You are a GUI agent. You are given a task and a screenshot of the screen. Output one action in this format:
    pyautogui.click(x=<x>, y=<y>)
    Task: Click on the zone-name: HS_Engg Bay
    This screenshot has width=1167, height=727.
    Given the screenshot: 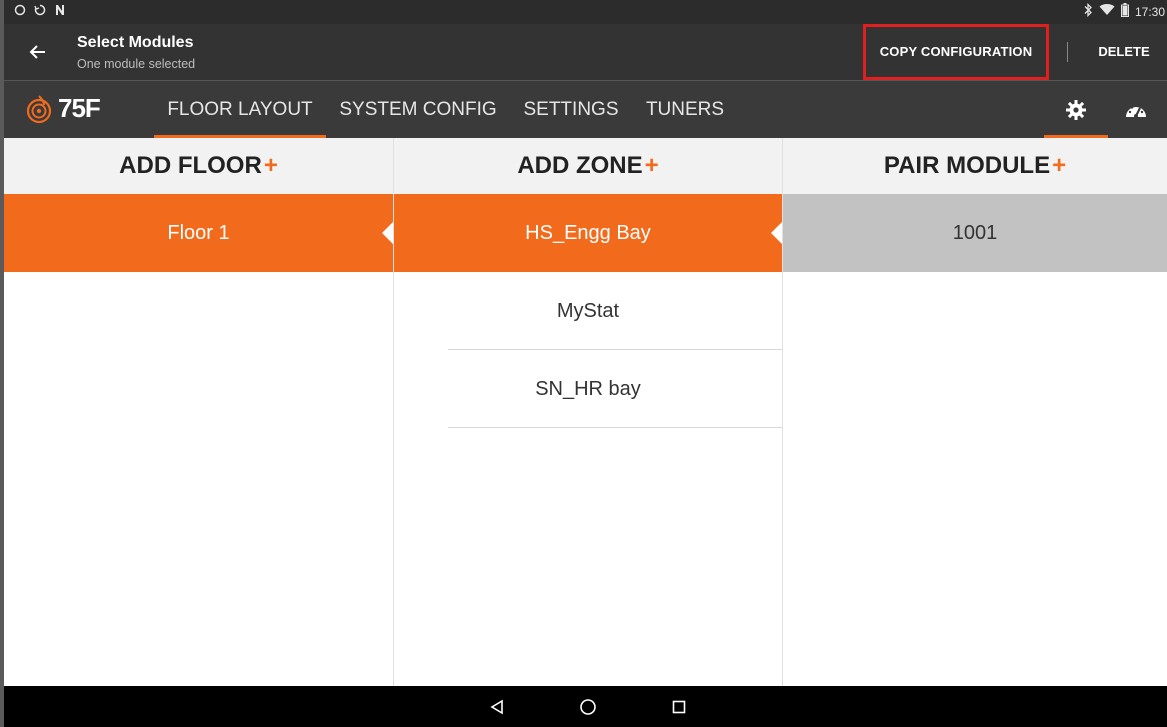 What is the action you would take?
    pyautogui.click(x=588, y=233)
    